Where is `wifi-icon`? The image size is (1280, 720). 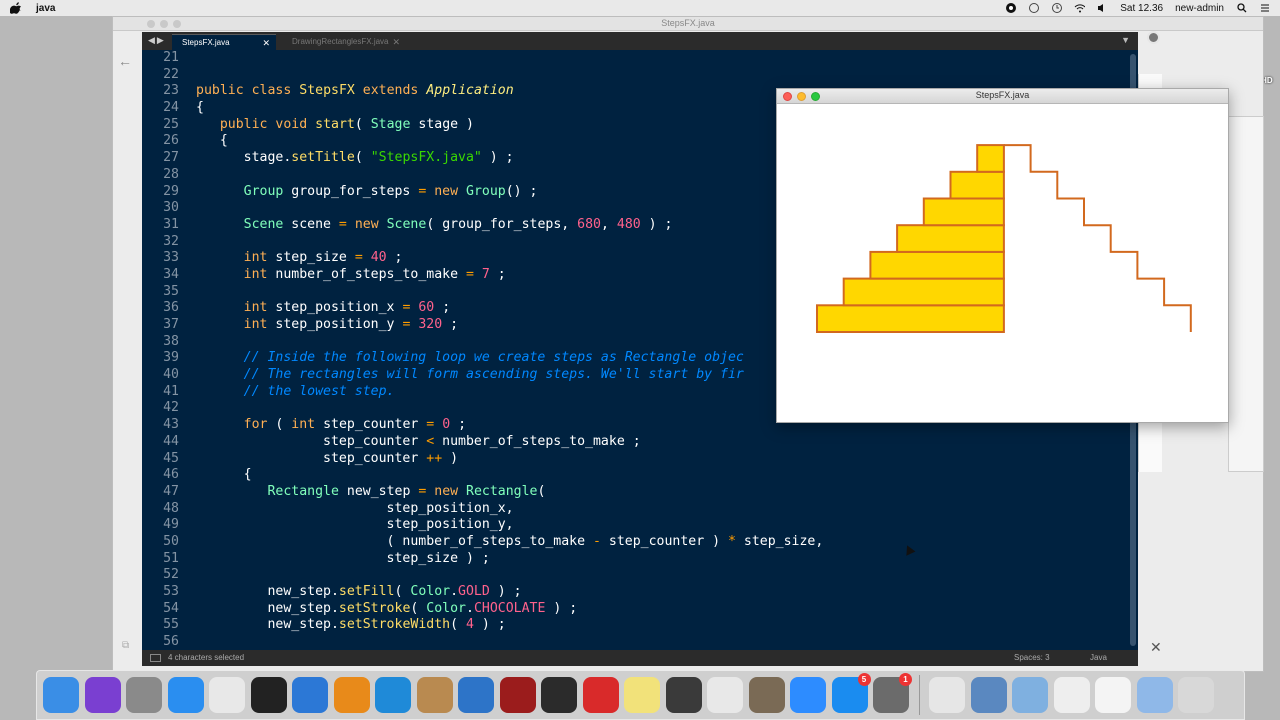 wifi-icon is located at coordinates (1080, 8).